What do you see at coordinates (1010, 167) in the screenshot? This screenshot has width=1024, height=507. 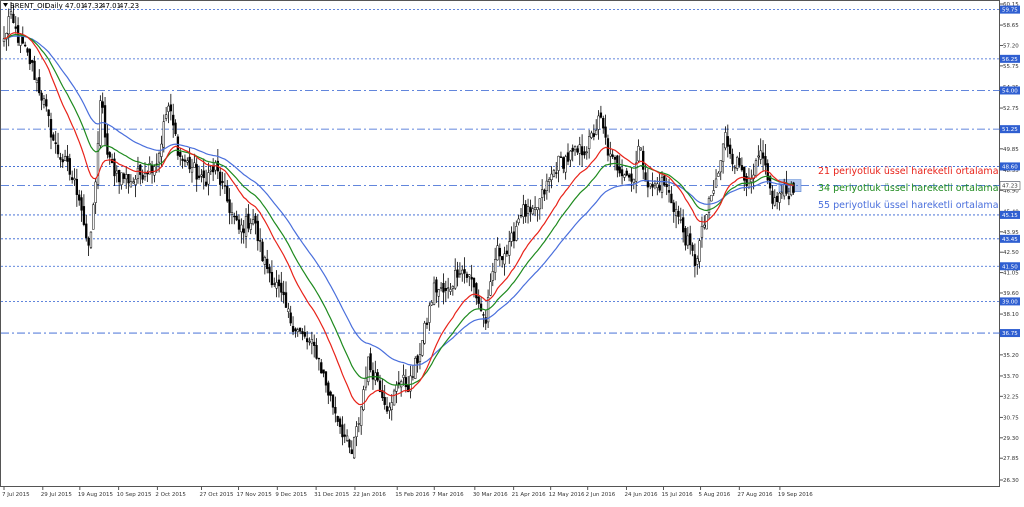 I see `level-price-label: 48.60` at bounding box center [1010, 167].